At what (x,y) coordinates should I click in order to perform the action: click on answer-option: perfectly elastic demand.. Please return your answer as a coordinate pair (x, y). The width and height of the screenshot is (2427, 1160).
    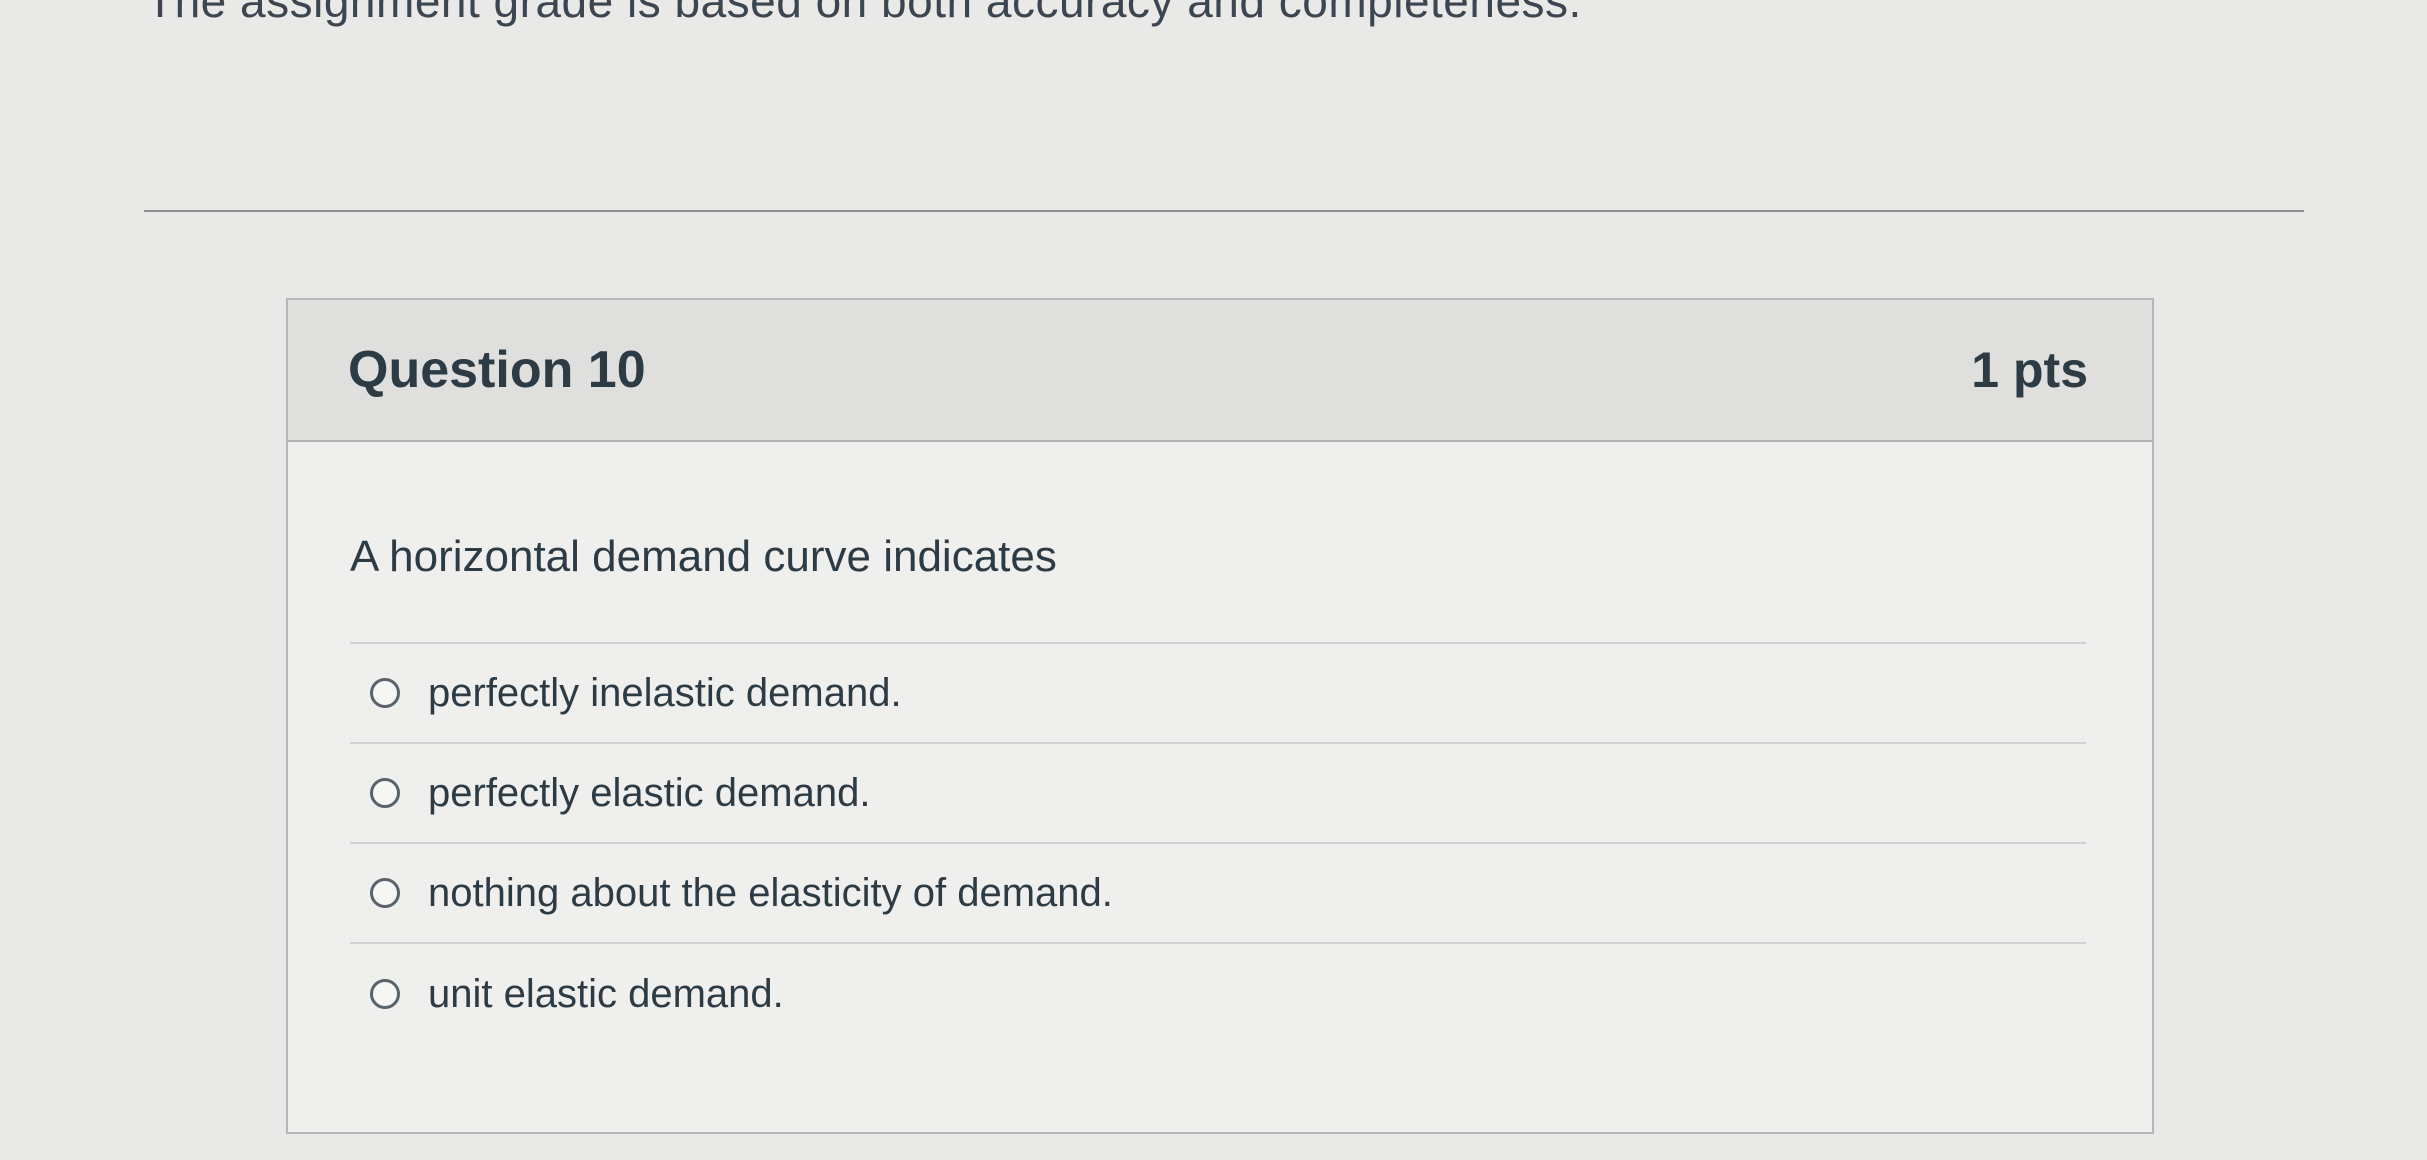
    Looking at the image, I should click on (1218, 794).